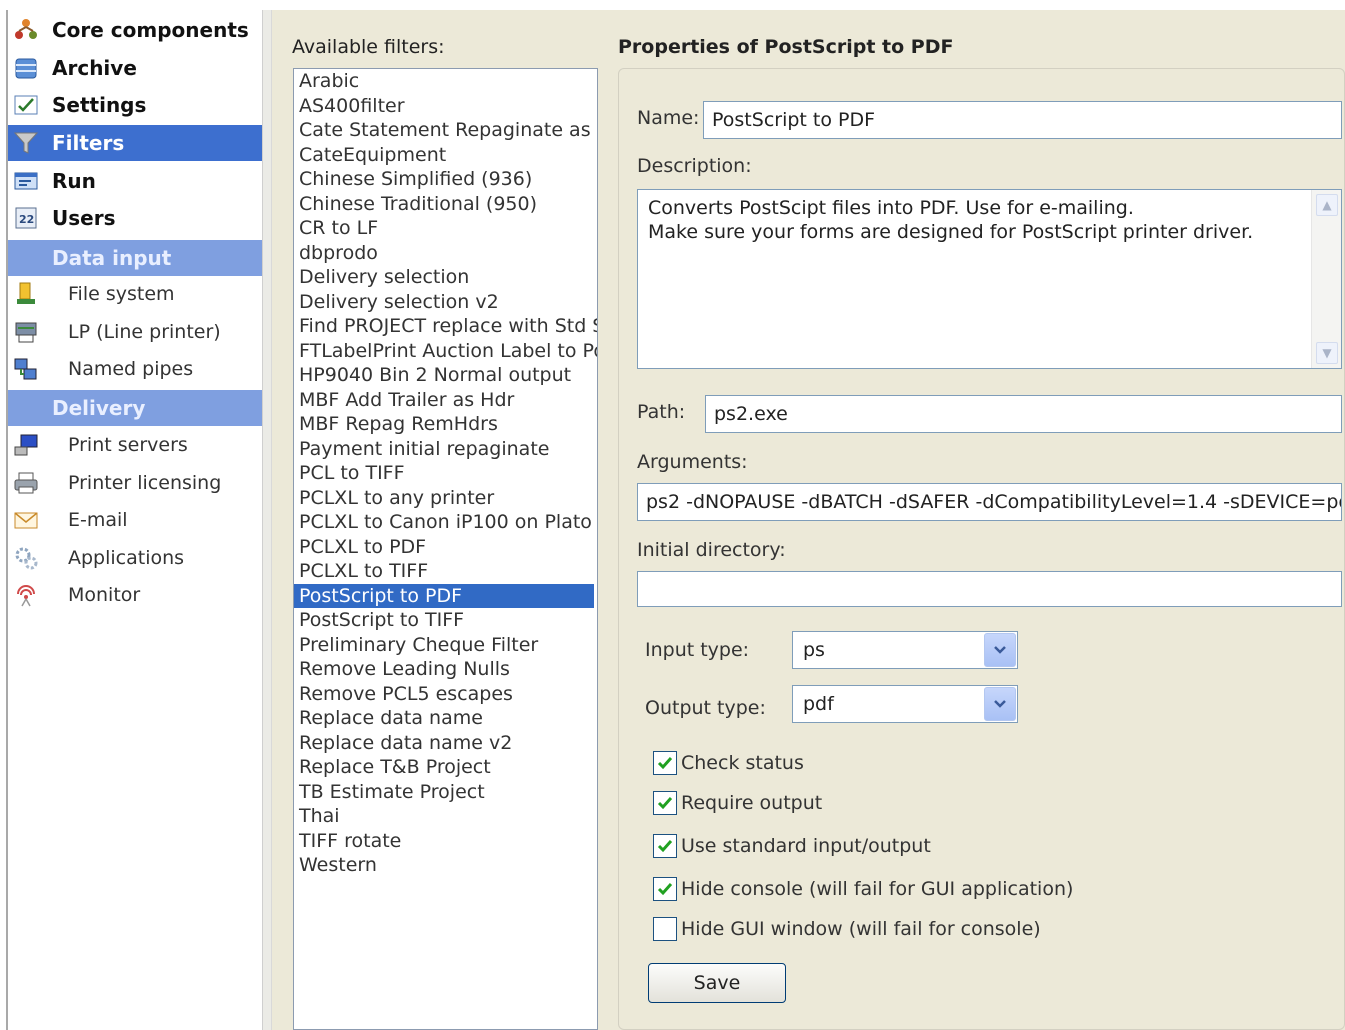  I want to click on filter-list-item: PostScript to TIFF, so click(445, 620).